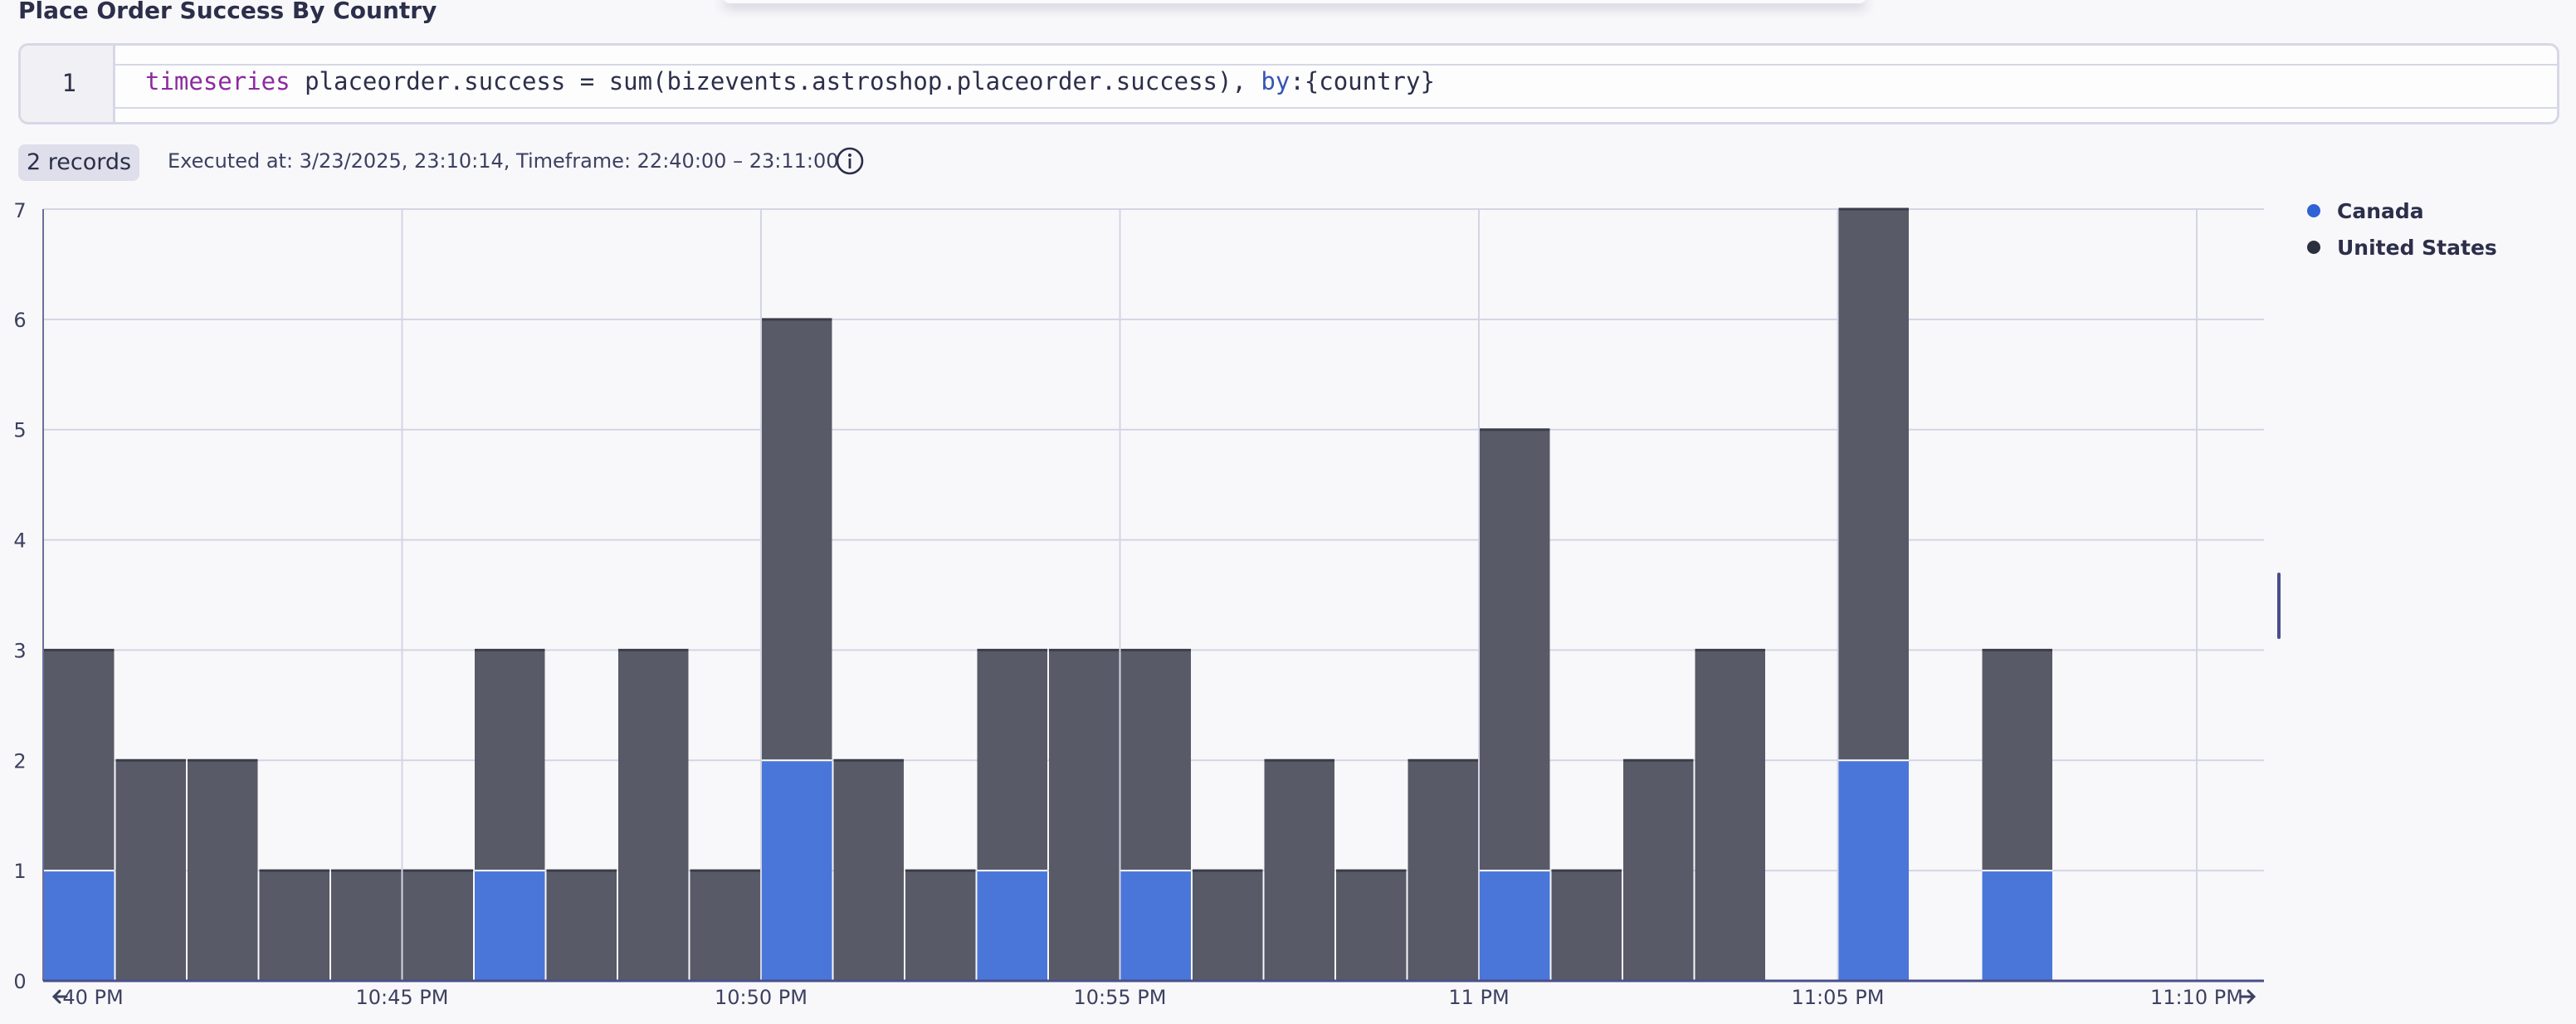 The image size is (2576, 1024). I want to click on info-icon, so click(850, 161).